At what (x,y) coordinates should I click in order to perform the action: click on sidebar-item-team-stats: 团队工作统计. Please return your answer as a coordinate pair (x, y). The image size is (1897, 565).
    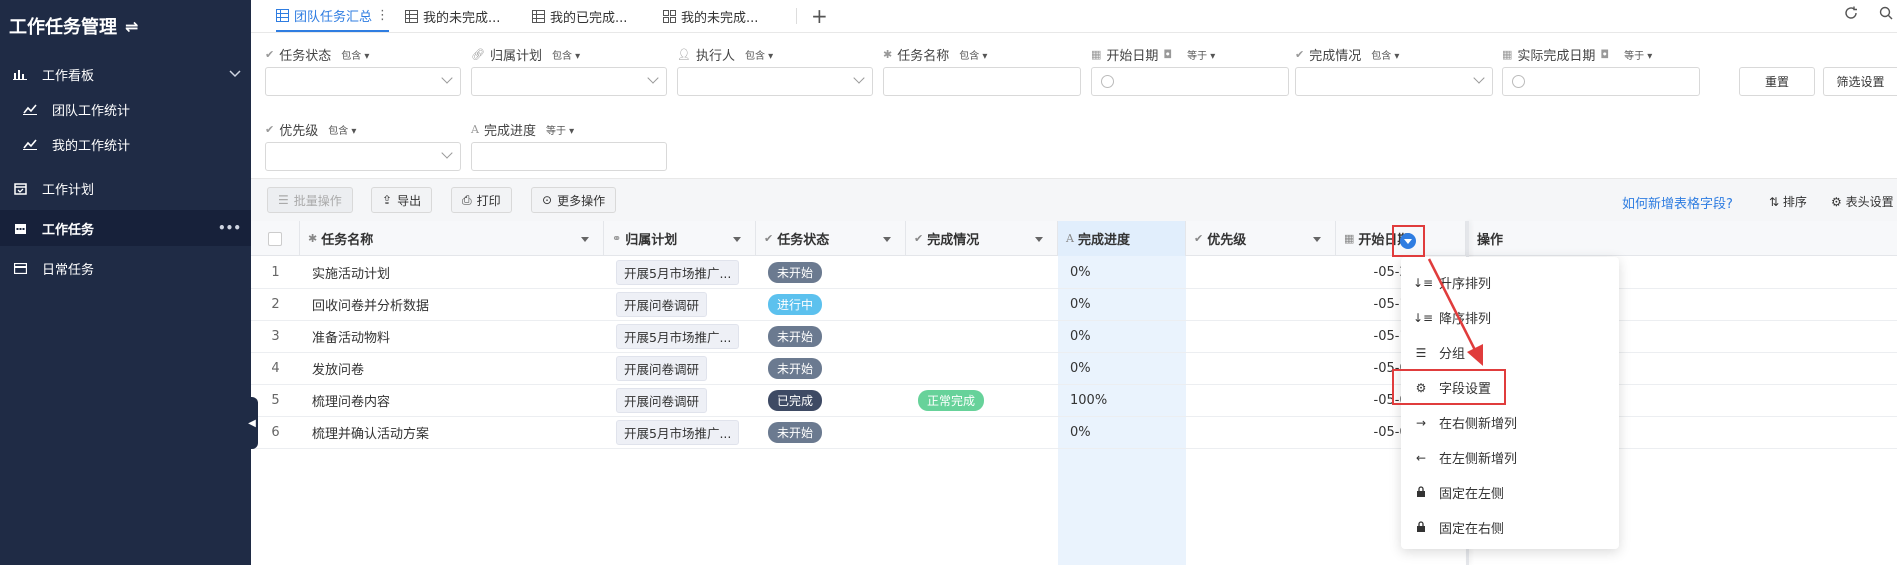
    Looking at the image, I should click on (125, 109).